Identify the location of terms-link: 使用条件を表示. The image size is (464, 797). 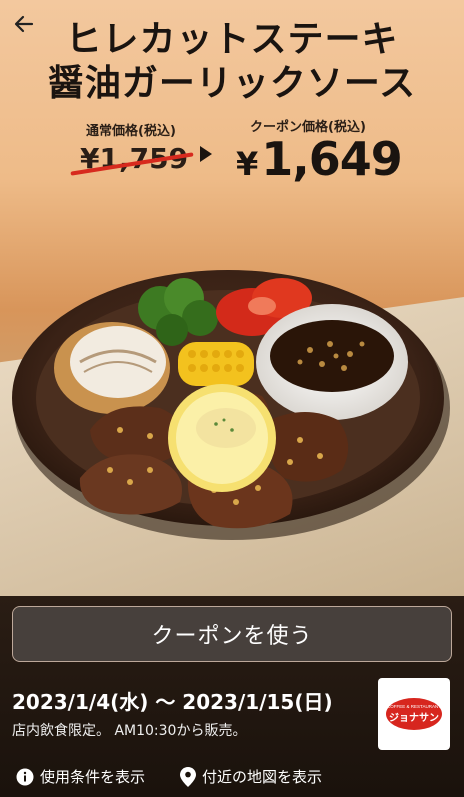
(80, 776).